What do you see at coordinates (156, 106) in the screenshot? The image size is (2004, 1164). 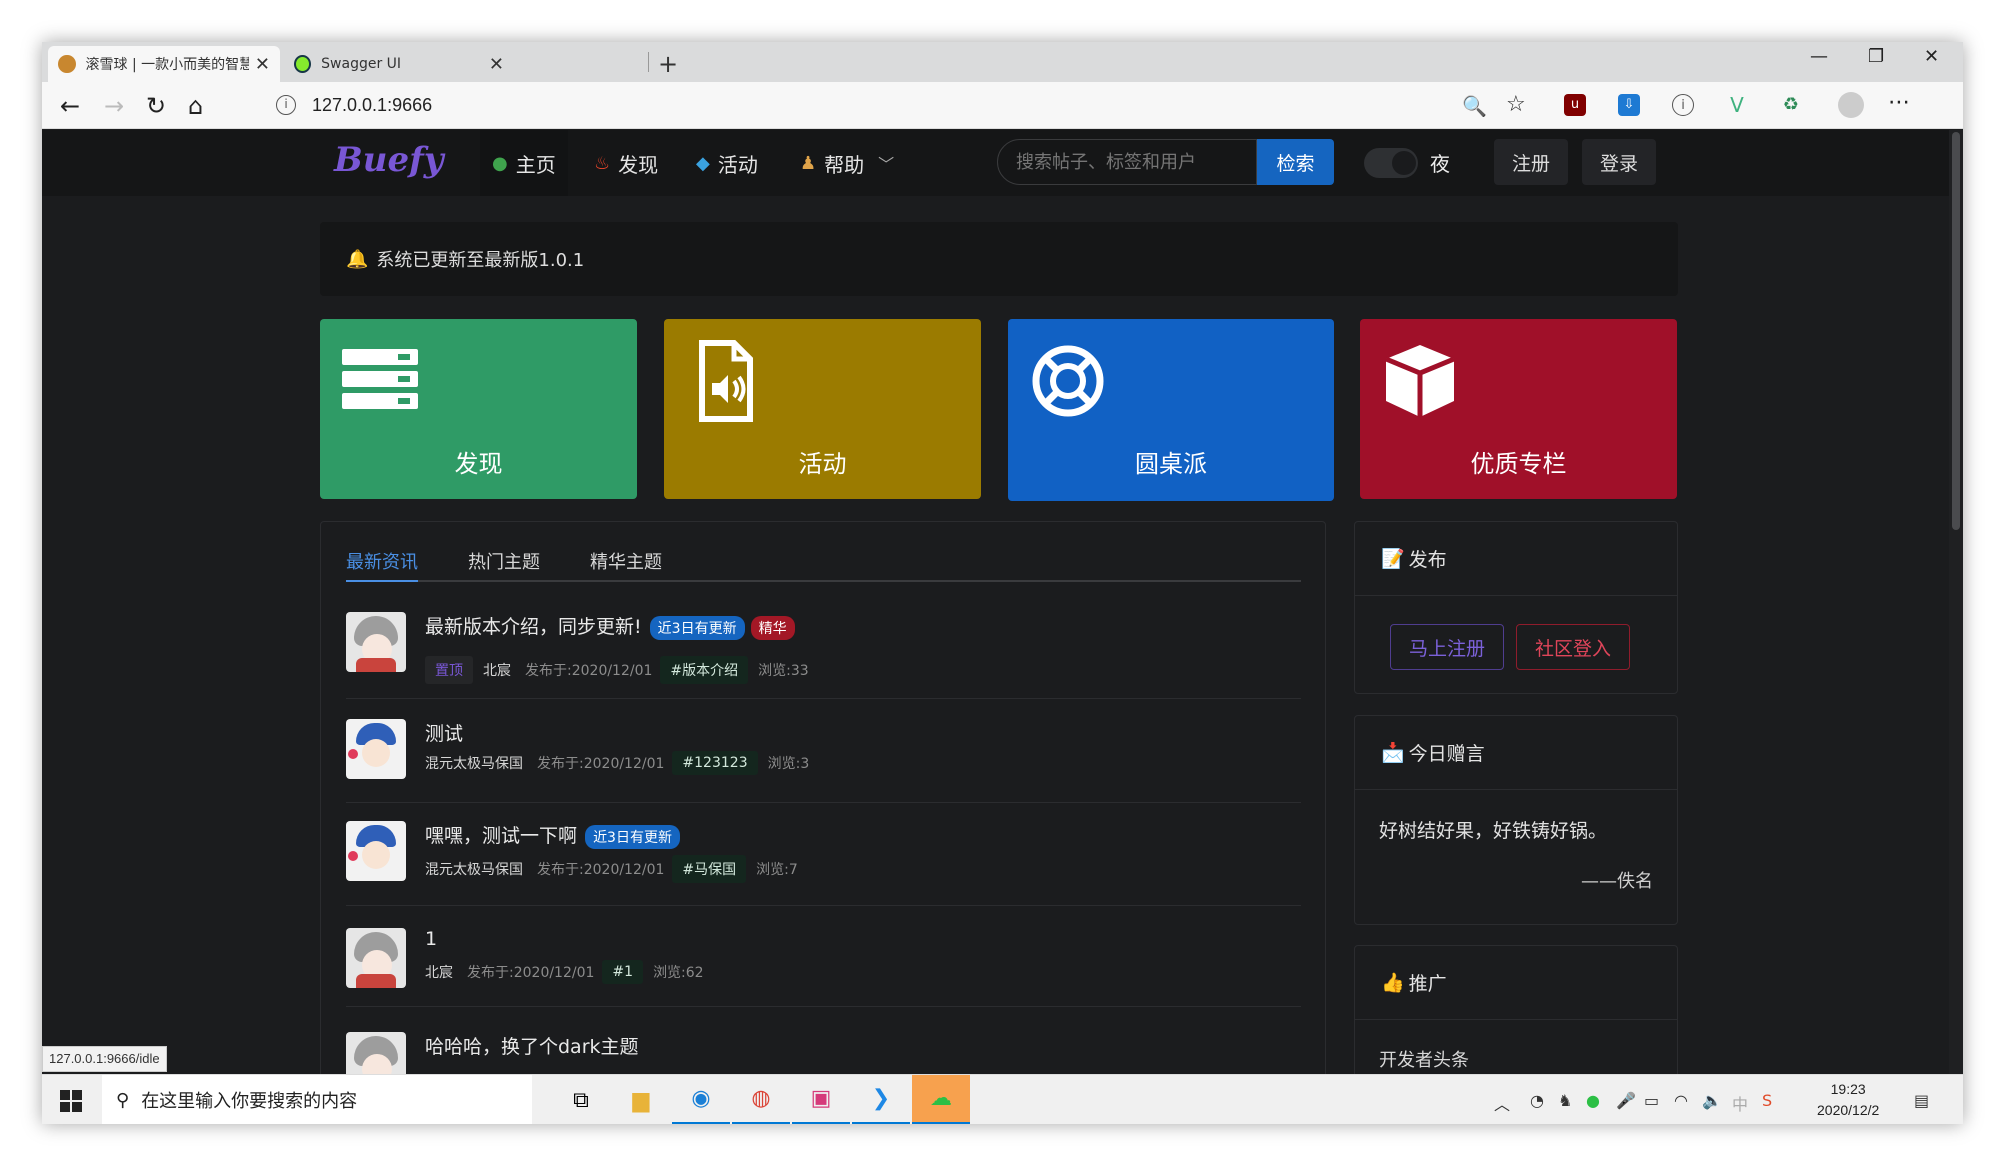 I see `refresh-icon: ↻` at bounding box center [156, 106].